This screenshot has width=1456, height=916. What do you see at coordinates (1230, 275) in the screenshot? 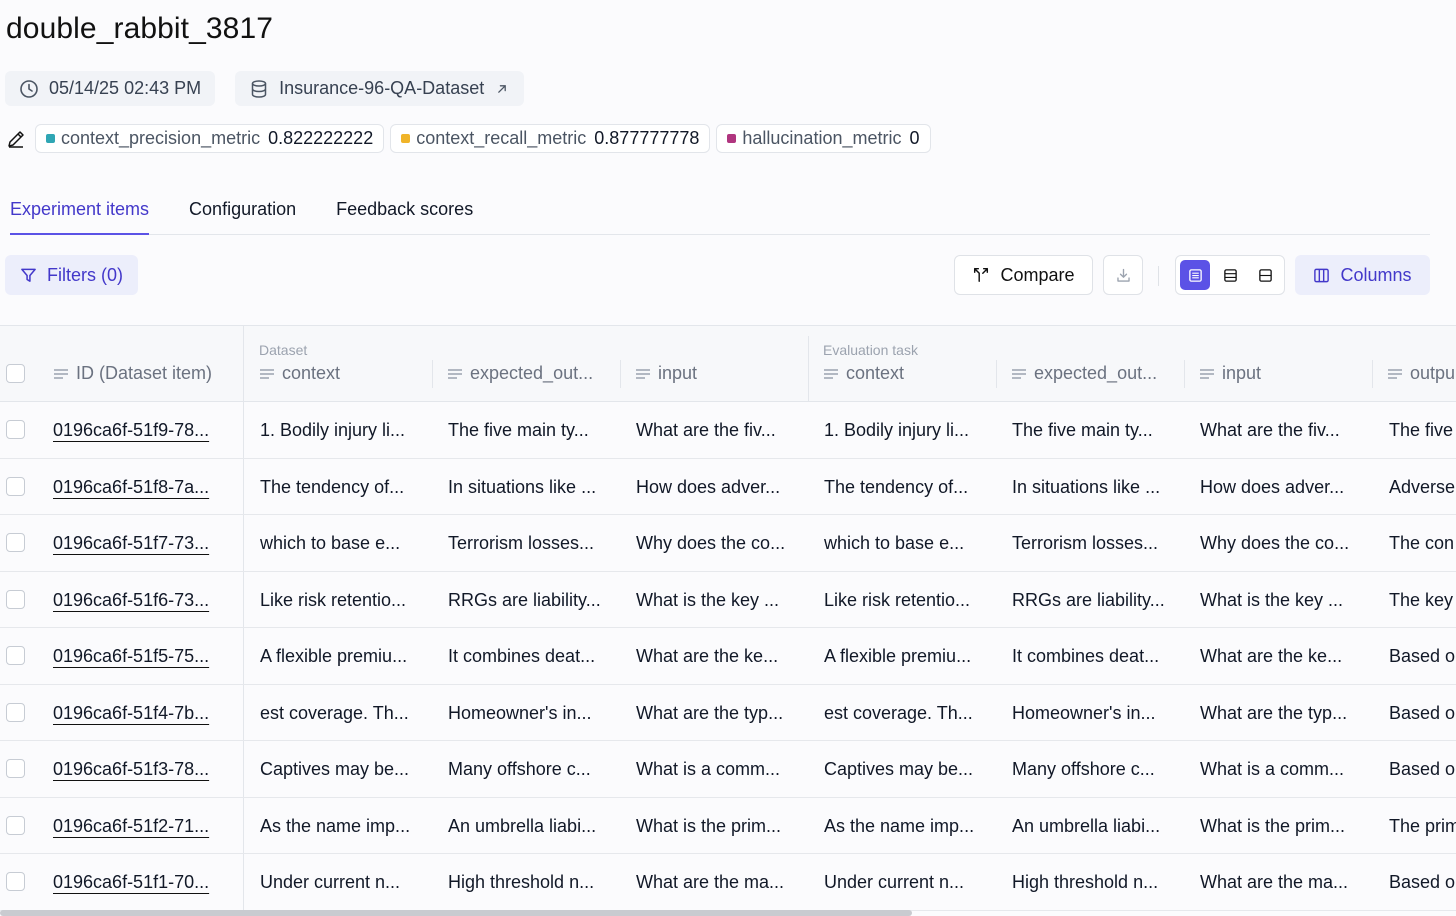
I see `row-height-medium-button` at bounding box center [1230, 275].